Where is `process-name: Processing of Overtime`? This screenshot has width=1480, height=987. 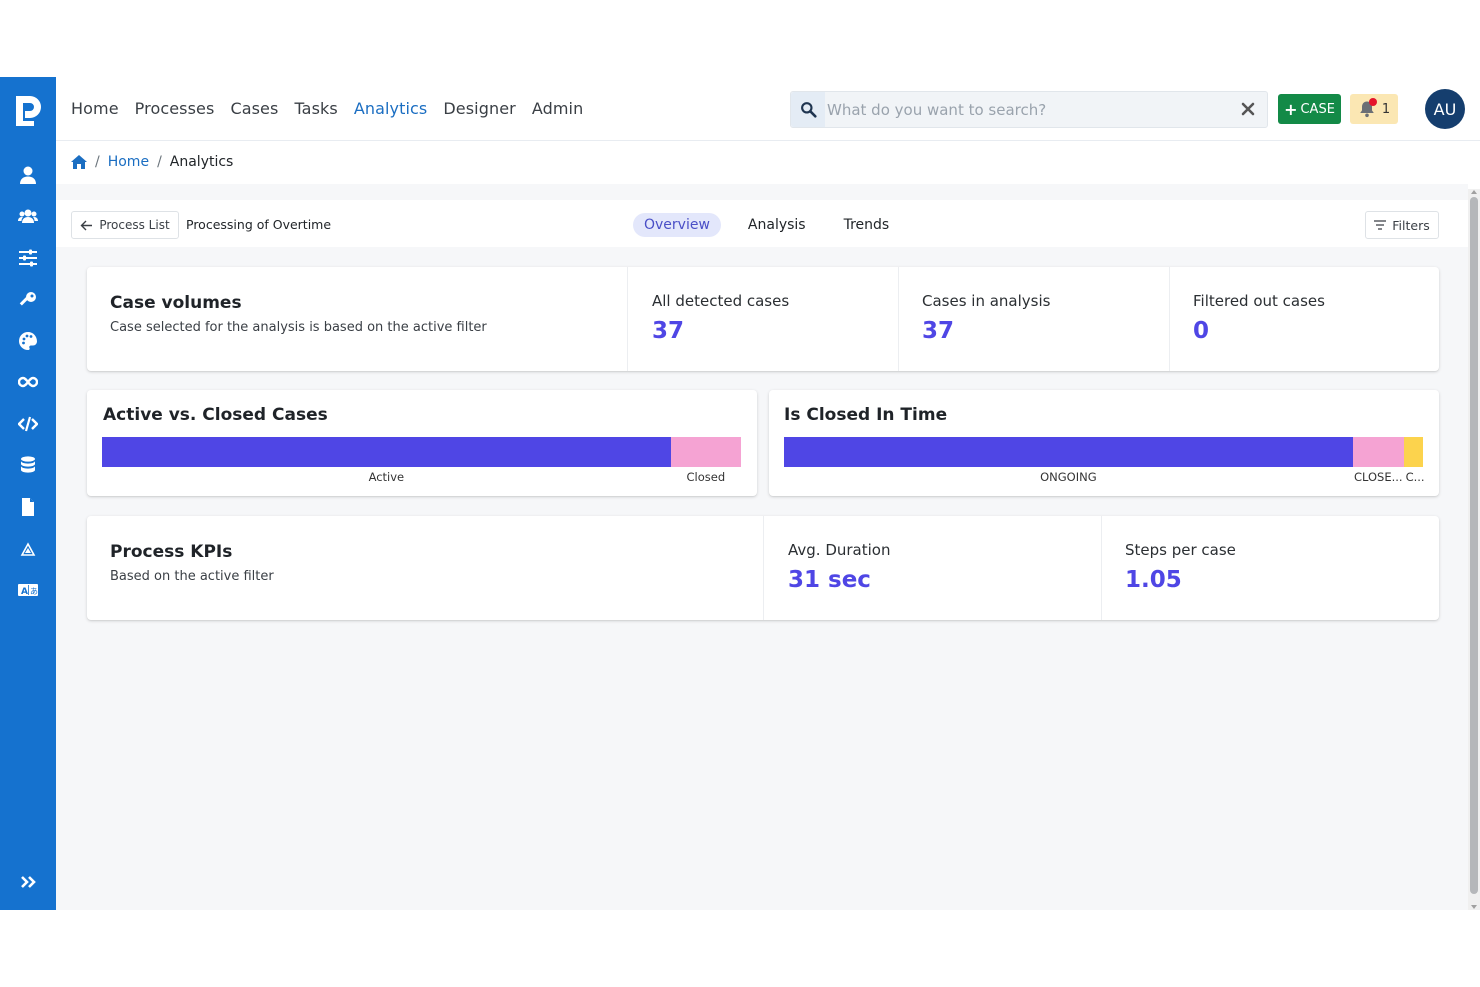 process-name: Processing of Overtime is located at coordinates (259, 224).